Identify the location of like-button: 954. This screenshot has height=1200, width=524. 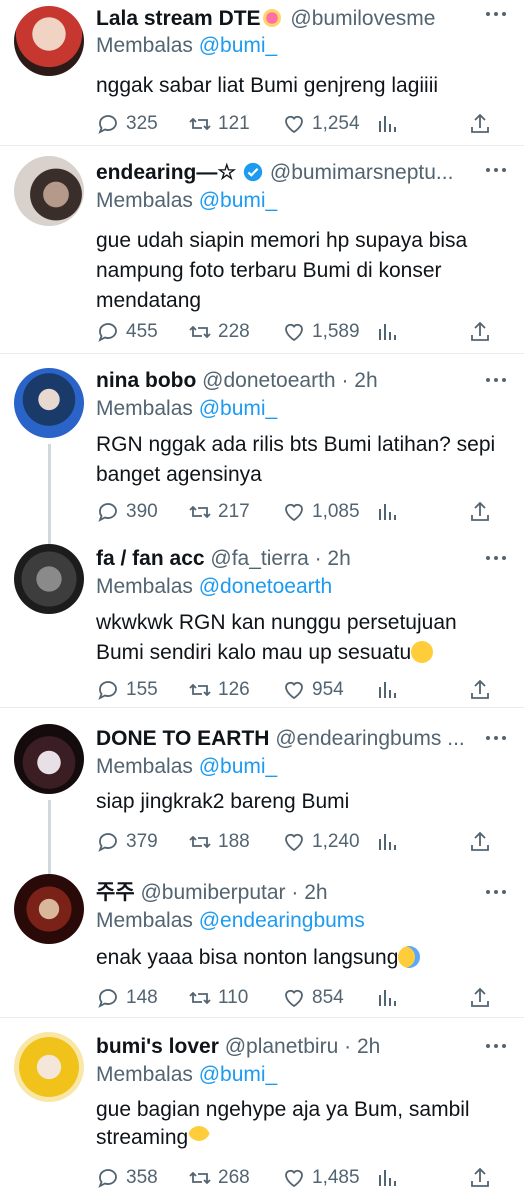
(313, 690).